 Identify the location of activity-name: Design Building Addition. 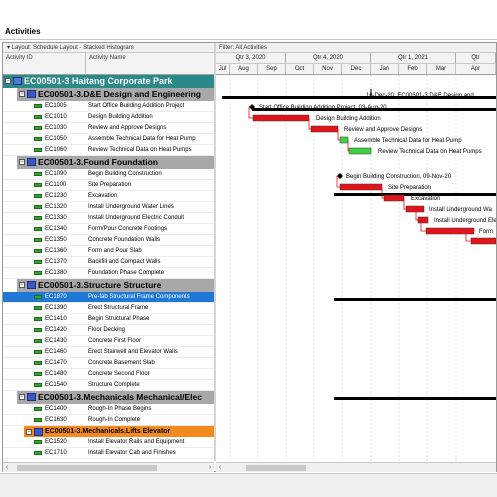
(120, 117).